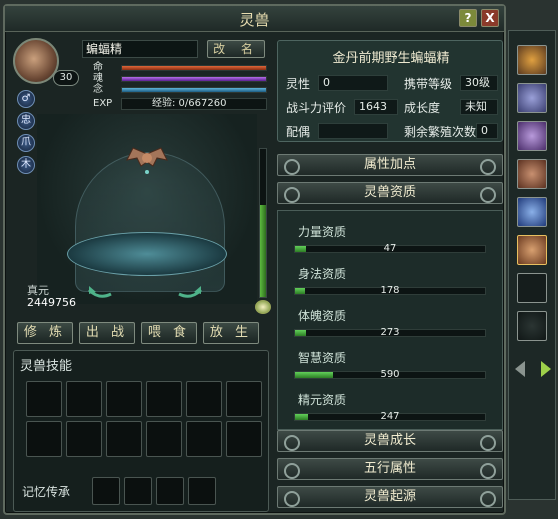 The image size is (558, 519). Describe the element at coordinates (98, 78) in the screenshot. I see `soul-label: 魂` at that location.